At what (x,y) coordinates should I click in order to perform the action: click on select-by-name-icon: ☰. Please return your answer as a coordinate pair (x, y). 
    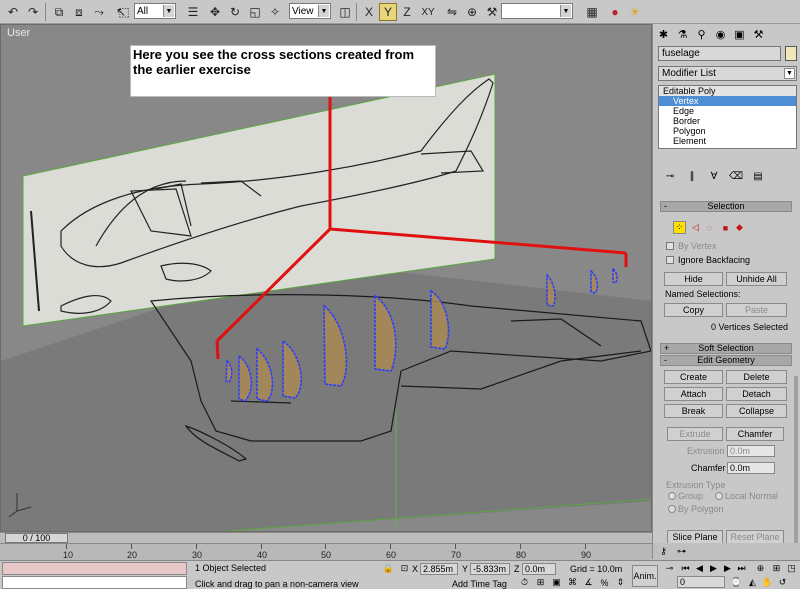
    Looking at the image, I should click on (193, 12).